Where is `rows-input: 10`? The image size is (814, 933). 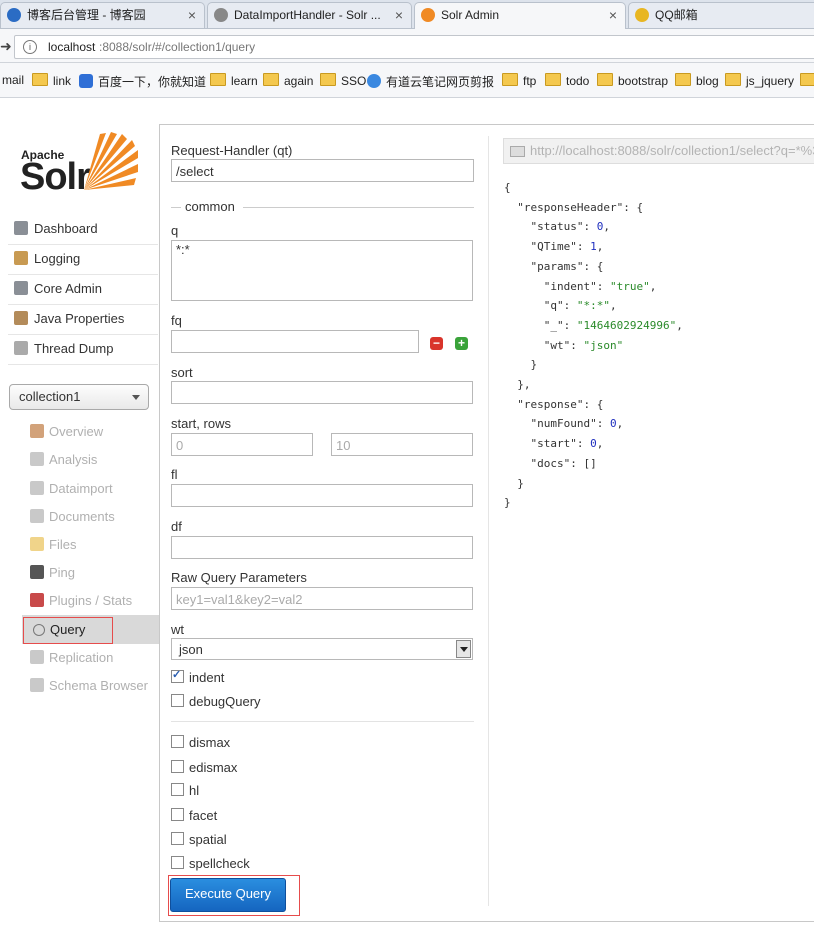
rows-input: 10 is located at coordinates (402, 444).